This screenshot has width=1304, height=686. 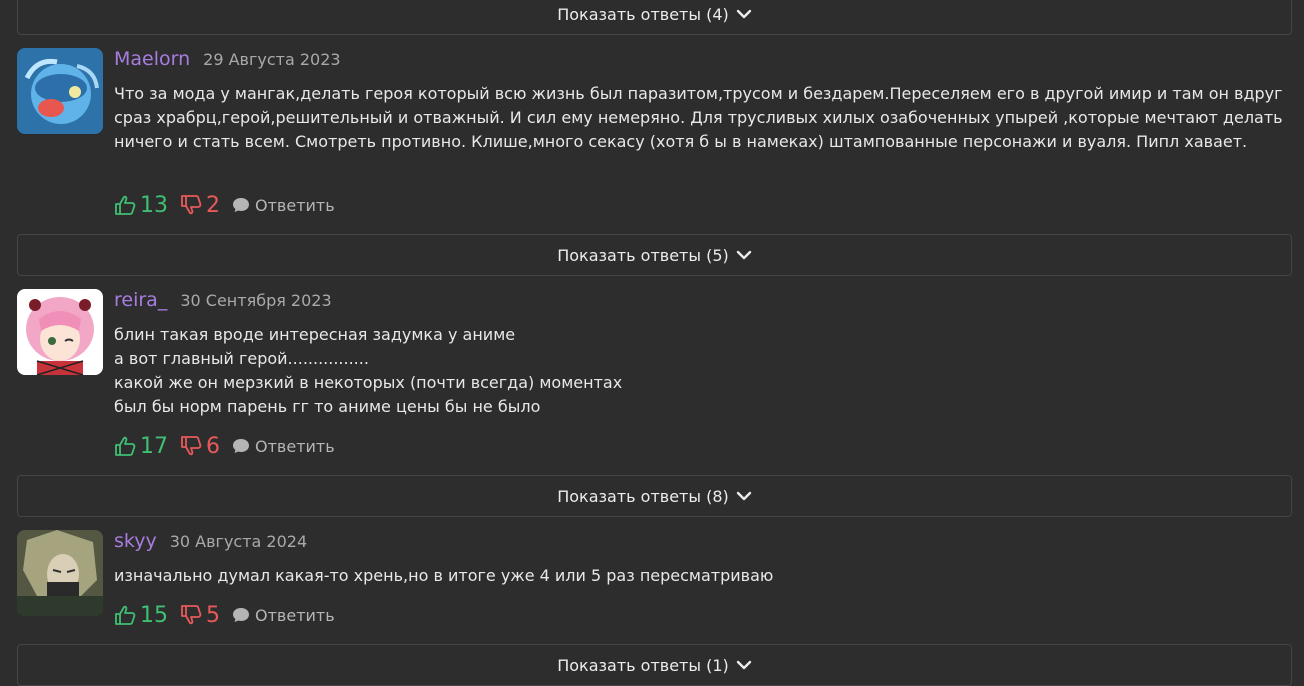 What do you see at coordinates (213, 205) in the screenshot?
I see `dislike-count: 2` at bounding box center [213, 205].